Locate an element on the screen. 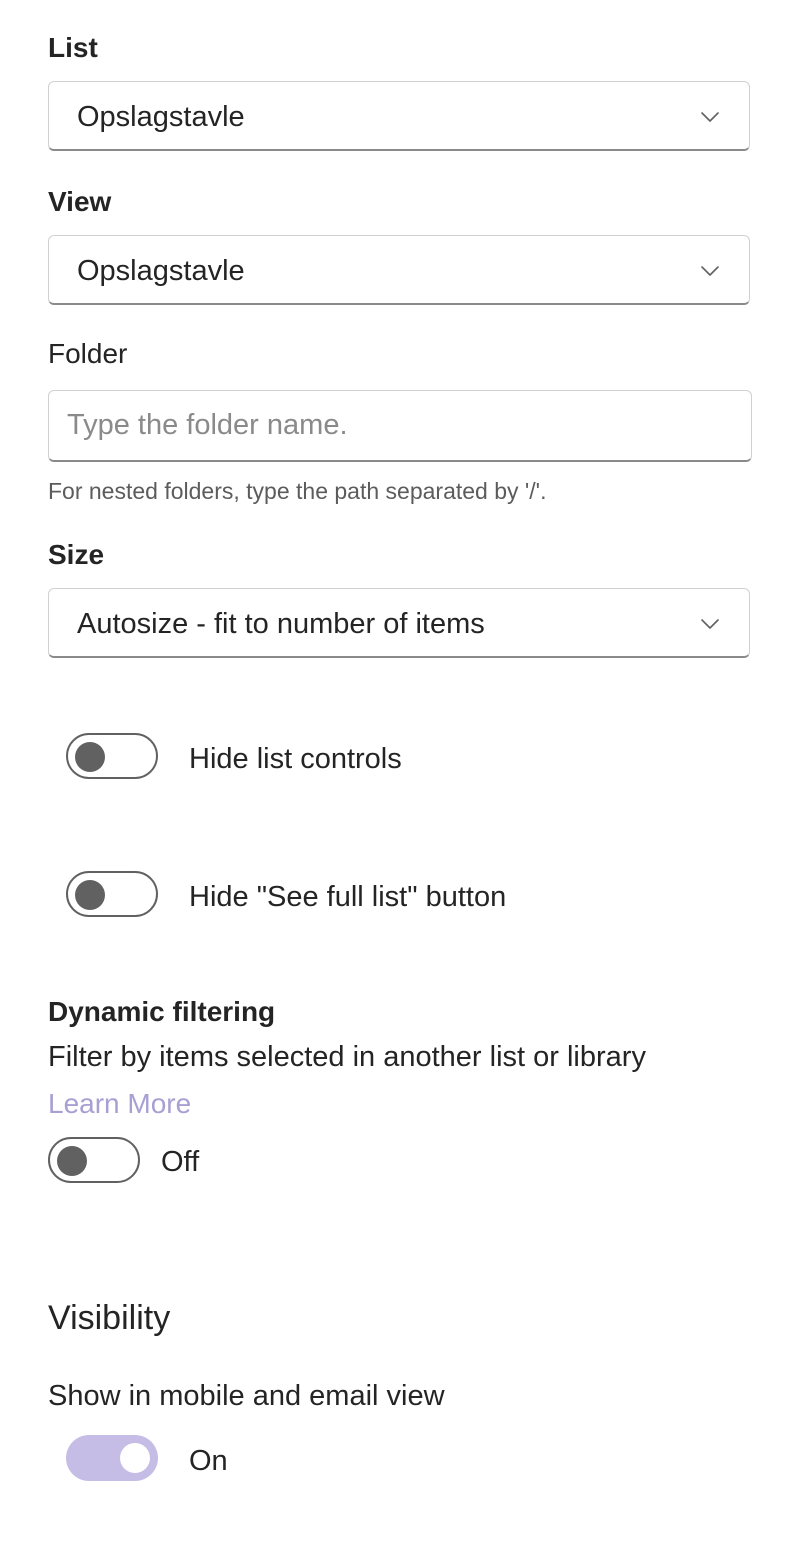 The width and height of the screenshot is (800, 1555). hide-see-full-list-label: Hide "See full list" button is located at coordinates (348, 897).